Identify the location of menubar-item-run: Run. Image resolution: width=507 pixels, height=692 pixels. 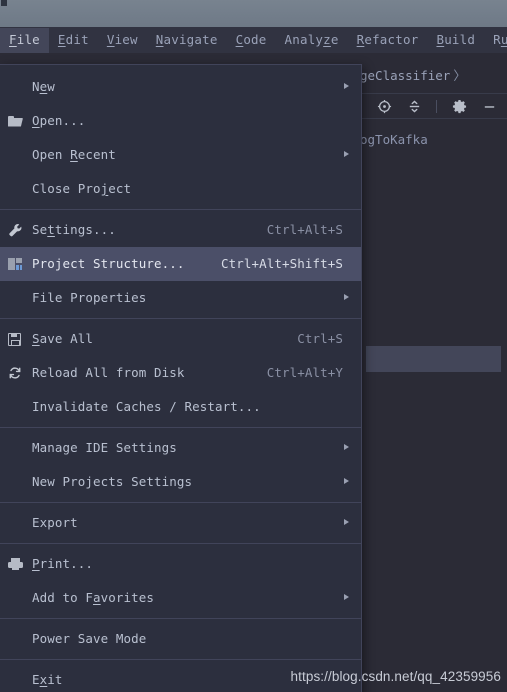
(495, 40).